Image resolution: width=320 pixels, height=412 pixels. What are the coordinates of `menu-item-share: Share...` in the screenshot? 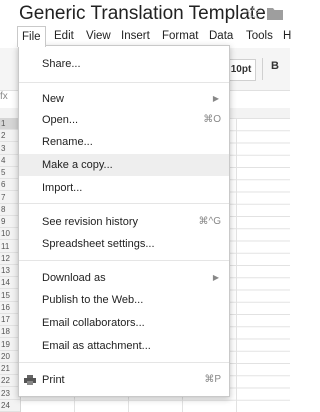 It's located at (124, 64).